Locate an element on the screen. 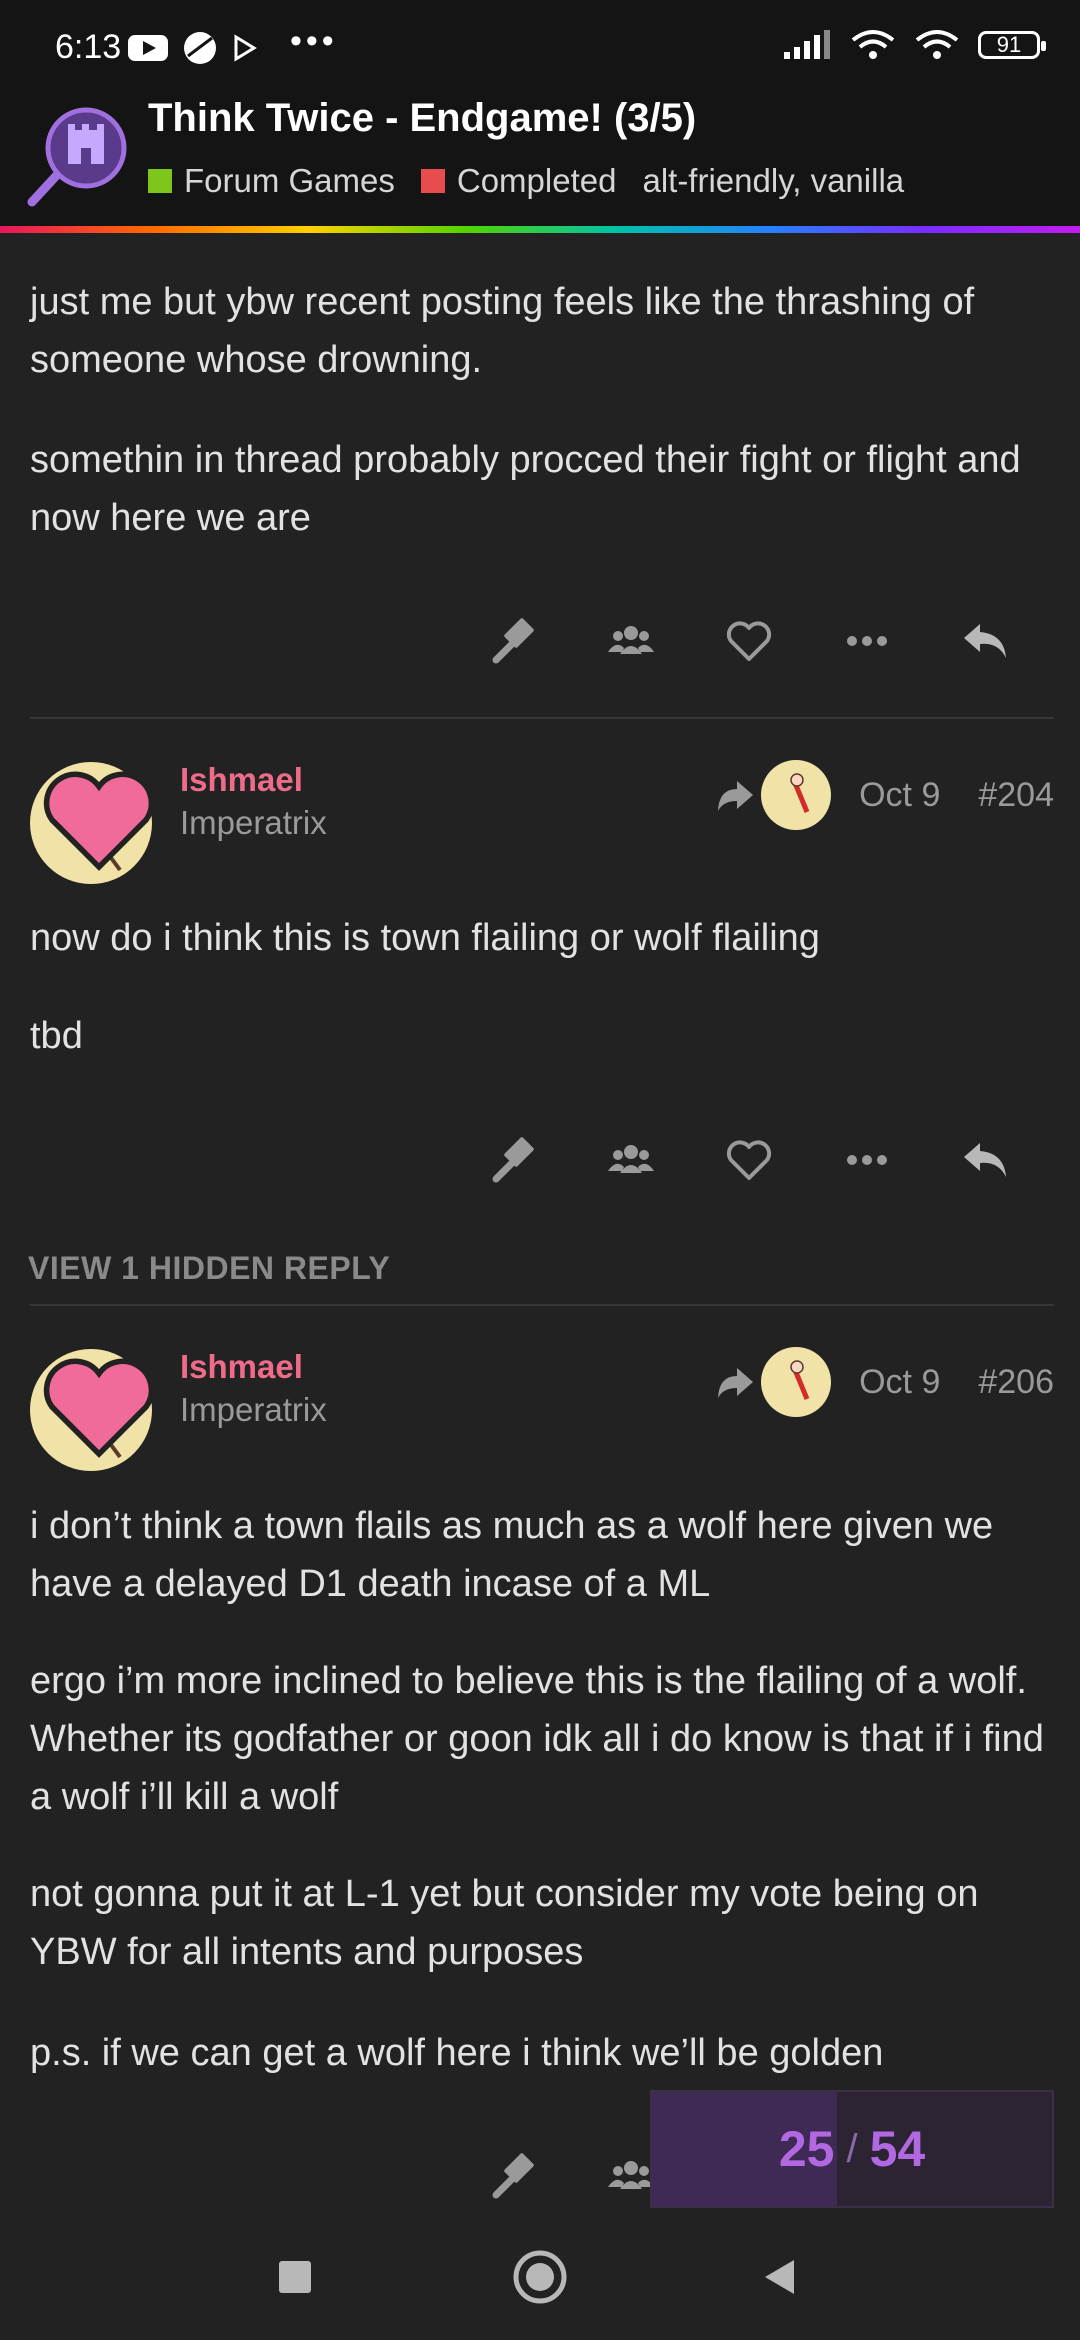  header-rainbow-divider is located at coordinates (540, 229).